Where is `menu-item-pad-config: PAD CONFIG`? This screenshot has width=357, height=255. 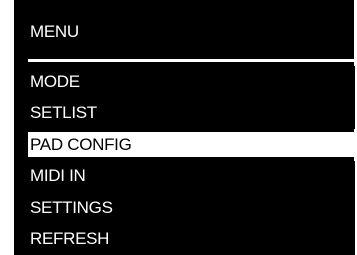
menu-item-pad-config: PAD CONFIG is located at coordinates (191, 144).